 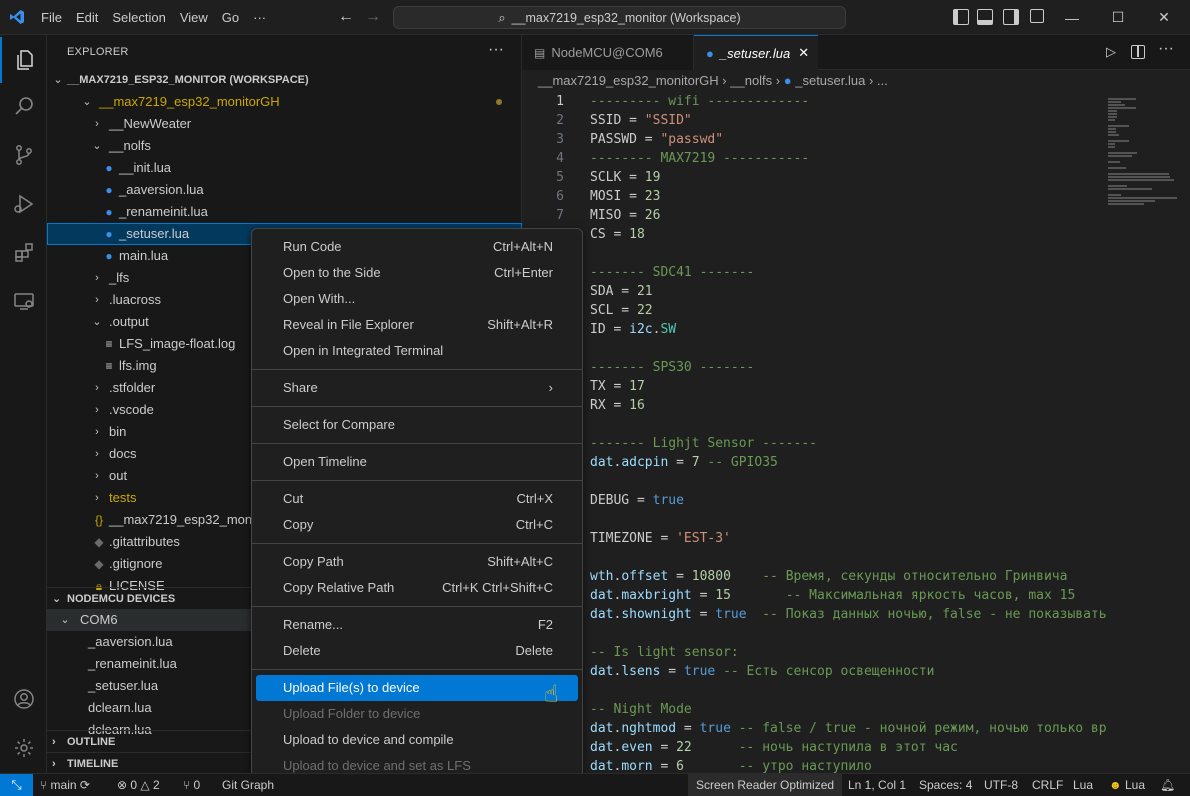 What do you see at coordinates (87, 17) in the screenshot?
I see `menu-edit: Edit` at bounding box center [87, 17].